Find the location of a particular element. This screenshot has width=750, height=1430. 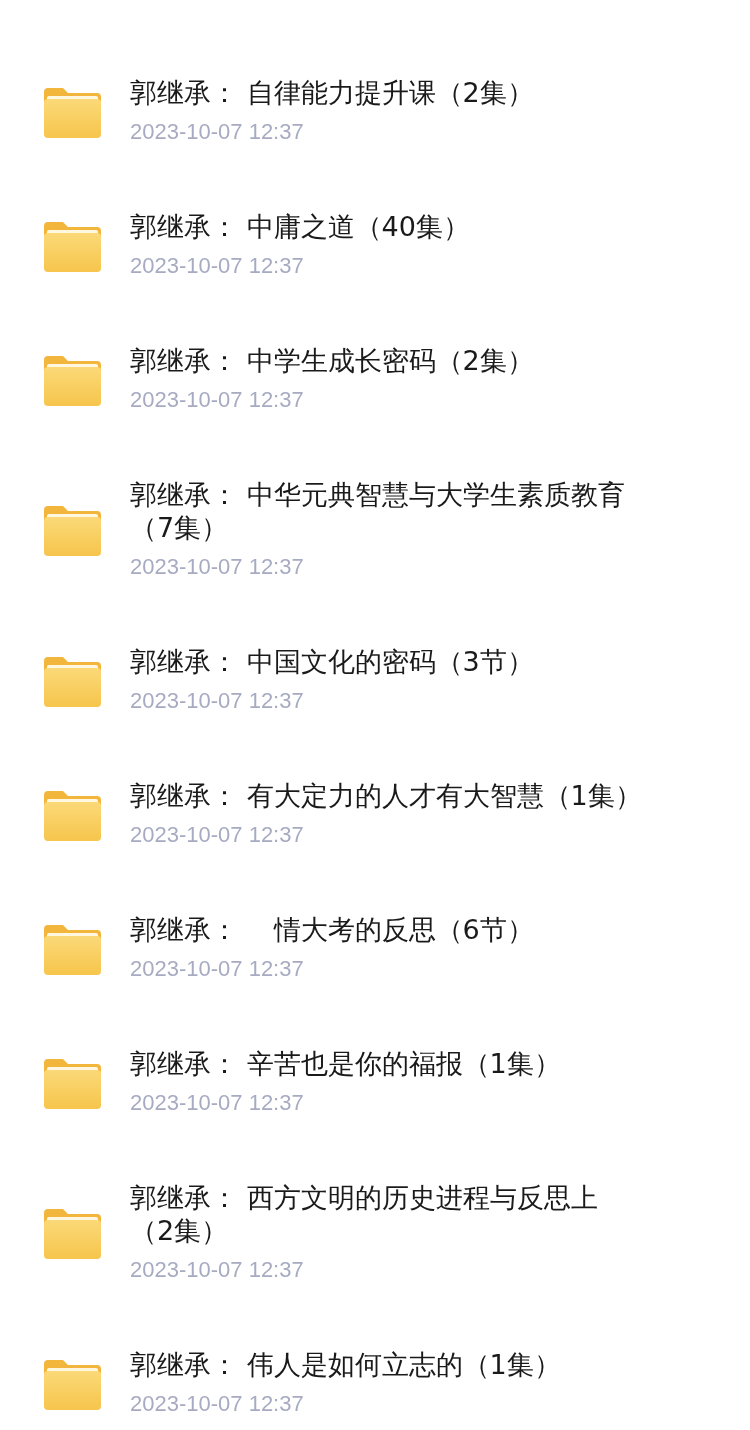

folder-name: 郭继承： 辛苦也是你的福报（1集） is located at coordinates (346, 1063).